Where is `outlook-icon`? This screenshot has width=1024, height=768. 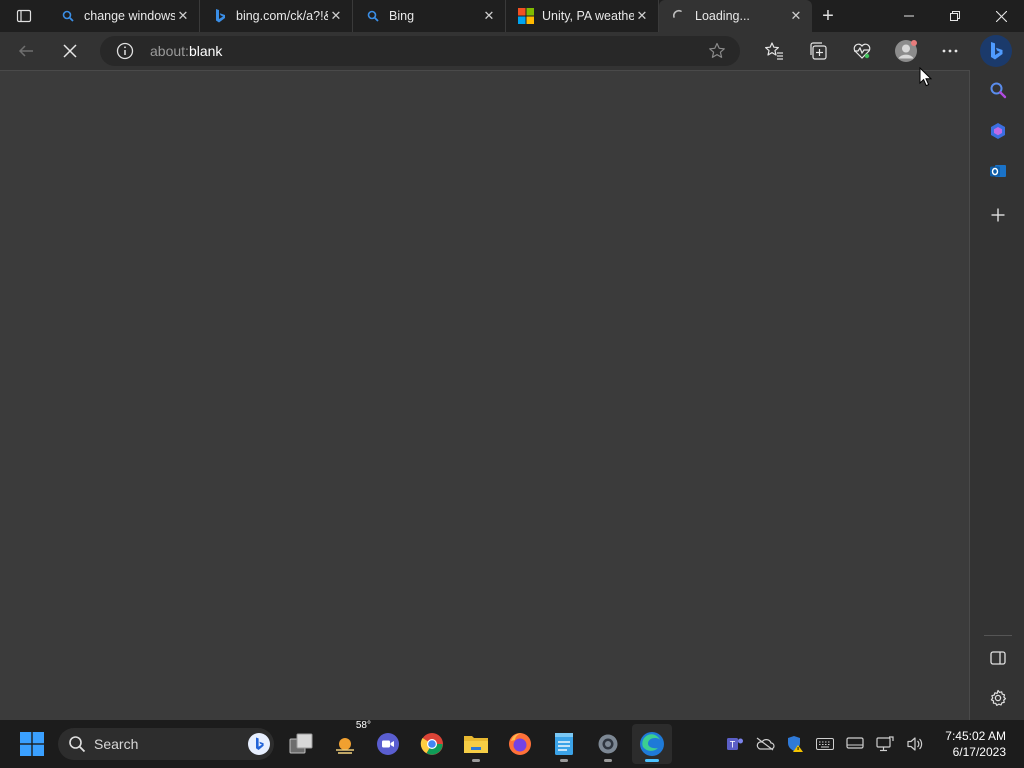 outlook-icon is located at coordinates (997, 171).